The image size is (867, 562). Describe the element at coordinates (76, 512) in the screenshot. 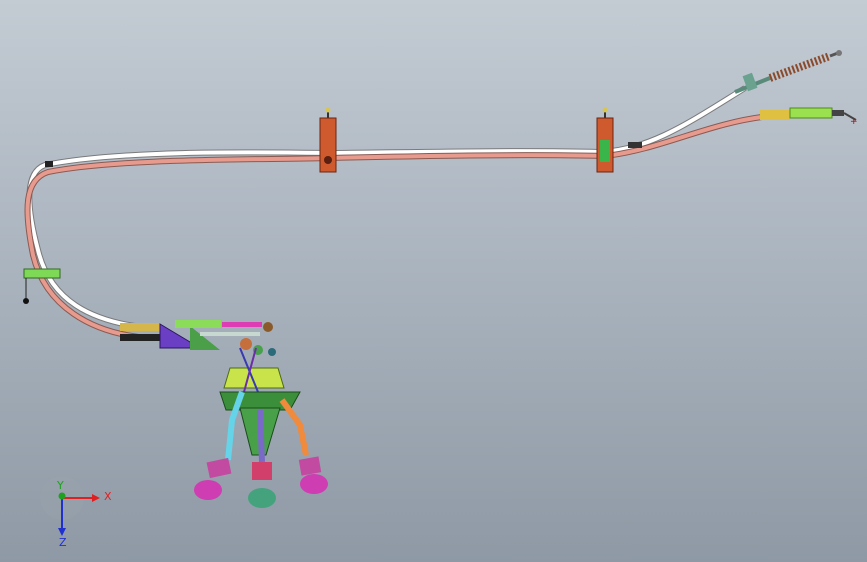

I see `axis-triad: X Y Z` at that location.